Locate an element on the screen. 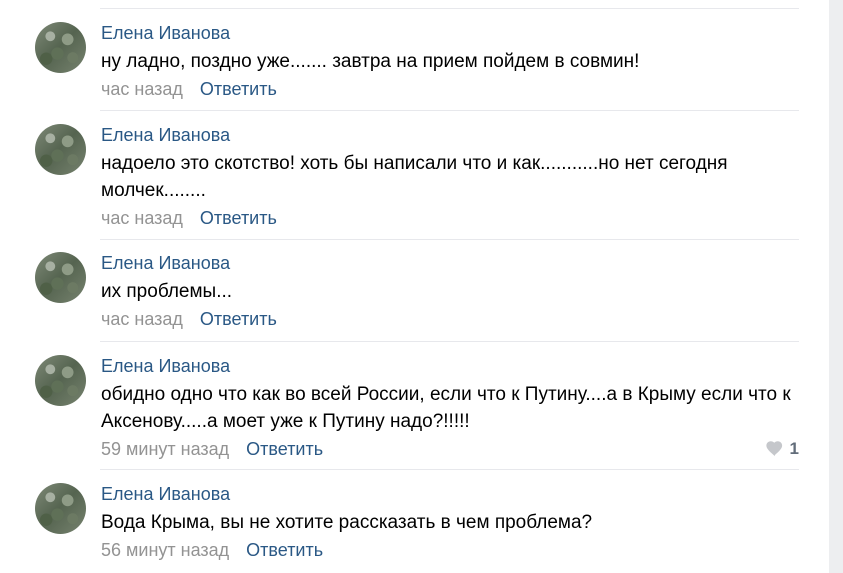 This screenshot has width=843, height=573. like-count: 1 is located at coordinates (794, 448).